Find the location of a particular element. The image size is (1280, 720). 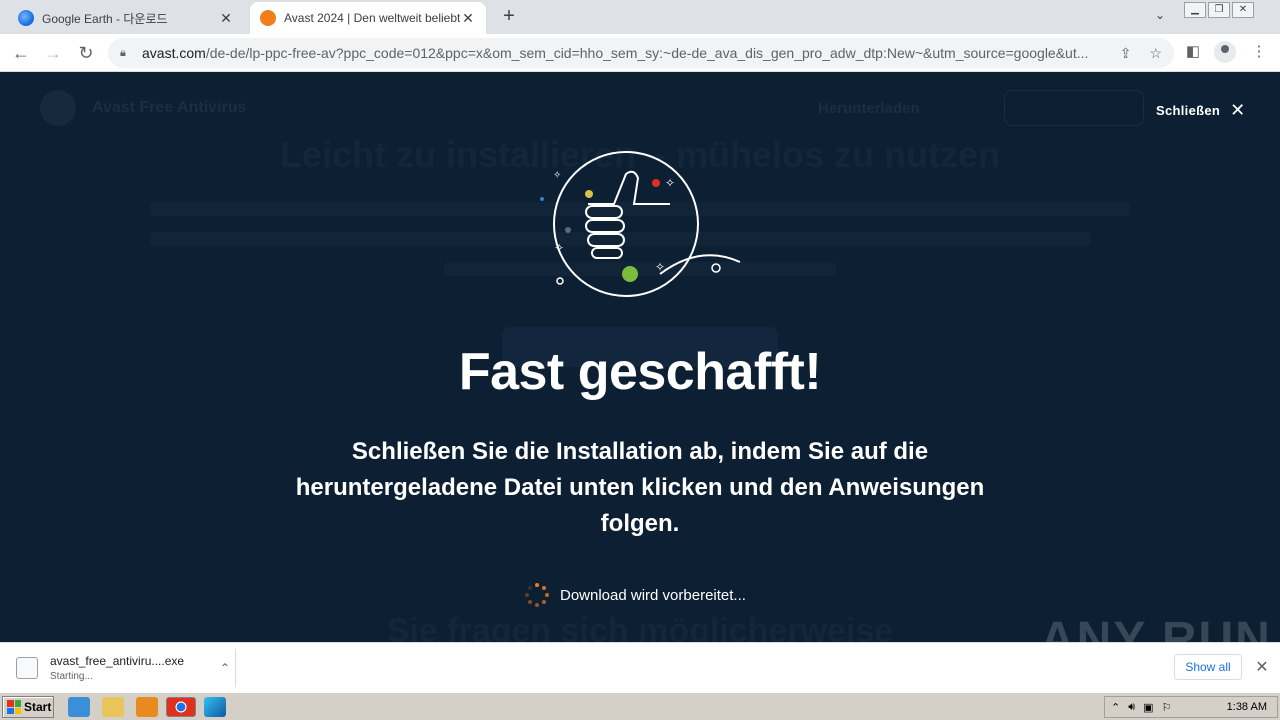

windows-taskbar: Start ⌃ 🔊︎ ▣ ⚐ 1:38 AM is located at coordinates (640, 706).